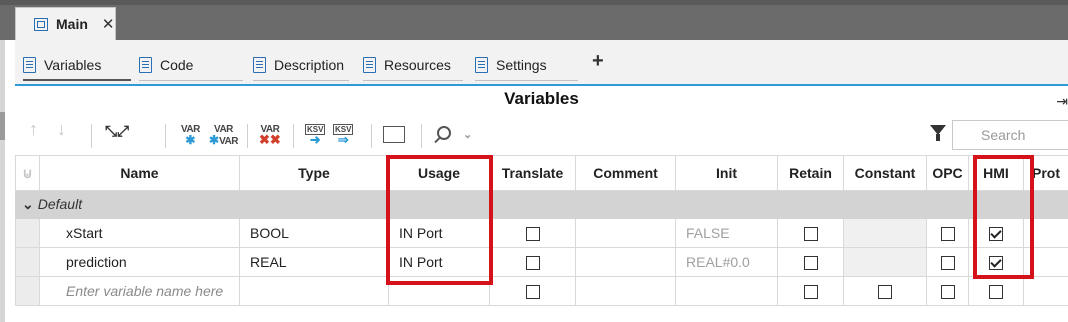  Describe the element at coordinates (394, 134) in the screenshot. I see `column-chooser-icon` at that location.